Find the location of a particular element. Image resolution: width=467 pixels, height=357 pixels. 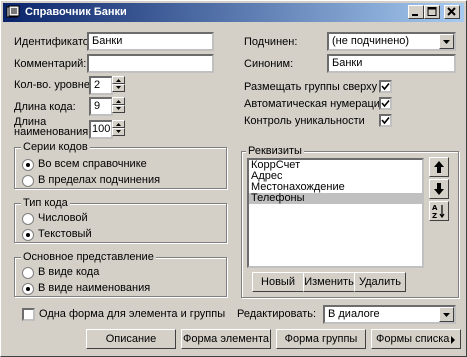

repr-name-radio is located at coordinates (28, 289).